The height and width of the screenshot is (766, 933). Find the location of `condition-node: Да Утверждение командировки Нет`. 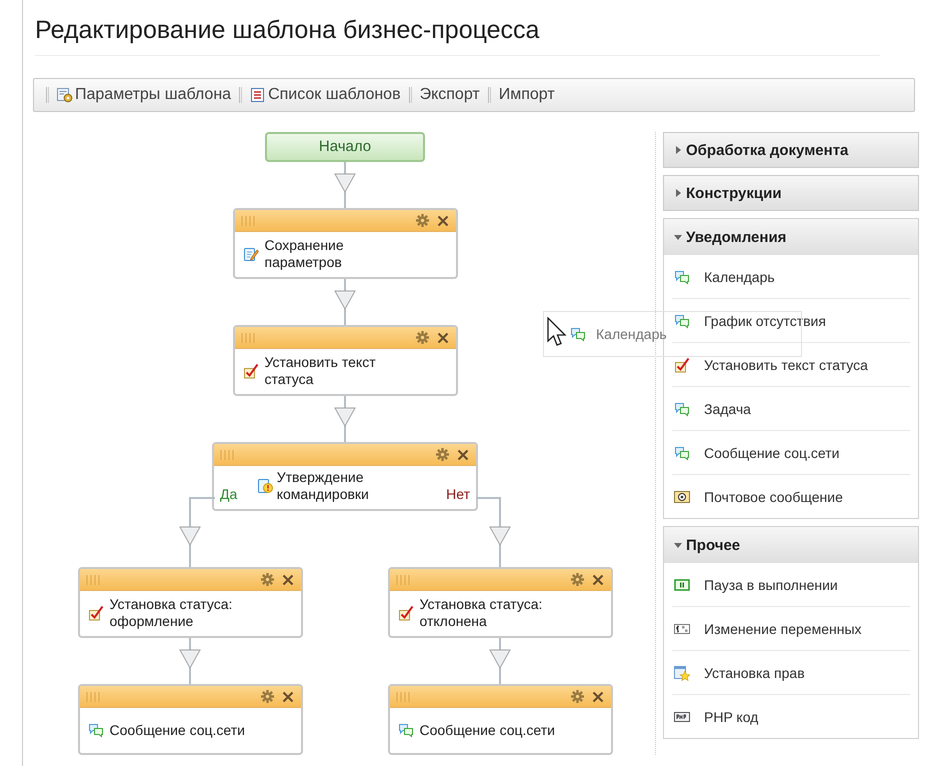

condition-node: Да Утверждение командировки Нет is located at coordinates (345, 476).